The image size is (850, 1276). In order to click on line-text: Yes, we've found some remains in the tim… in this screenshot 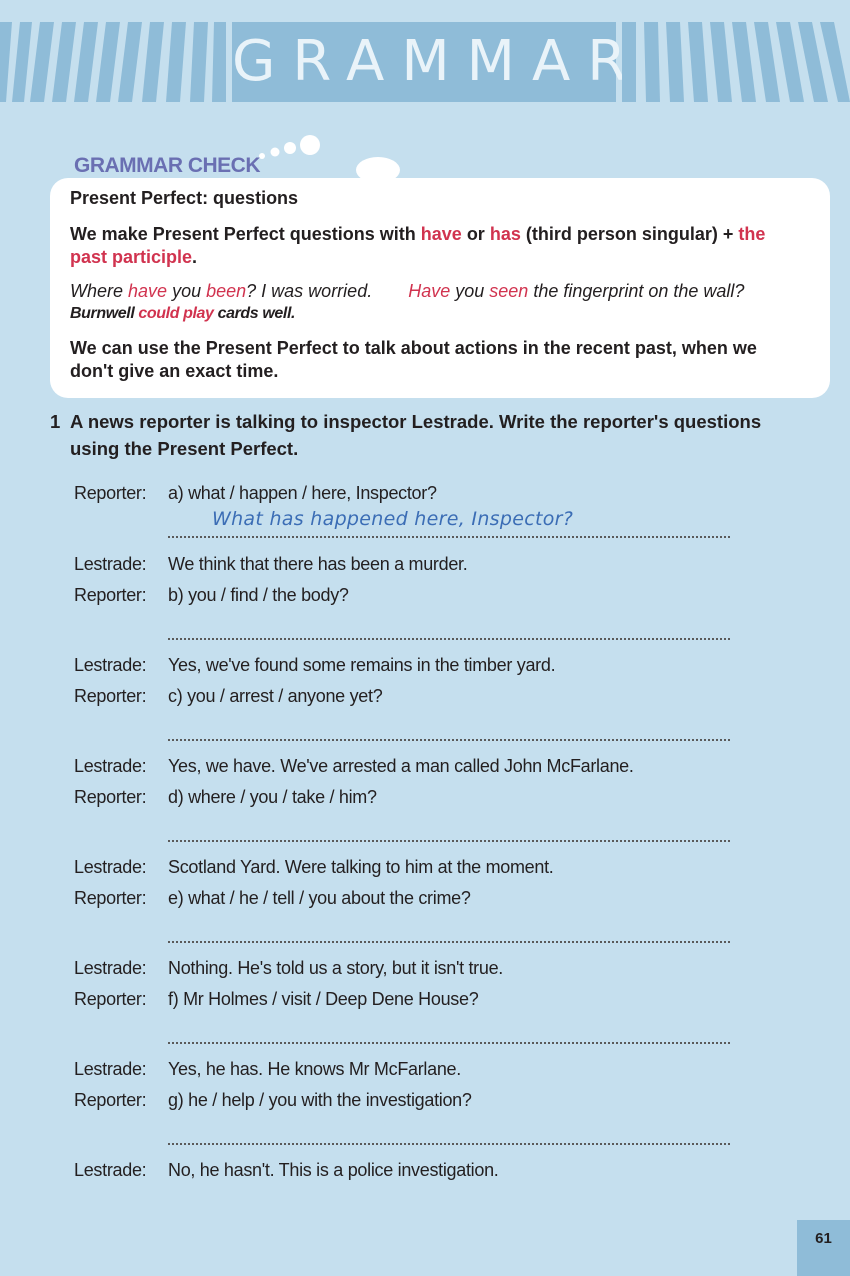, I will do `click(362, 665)`.